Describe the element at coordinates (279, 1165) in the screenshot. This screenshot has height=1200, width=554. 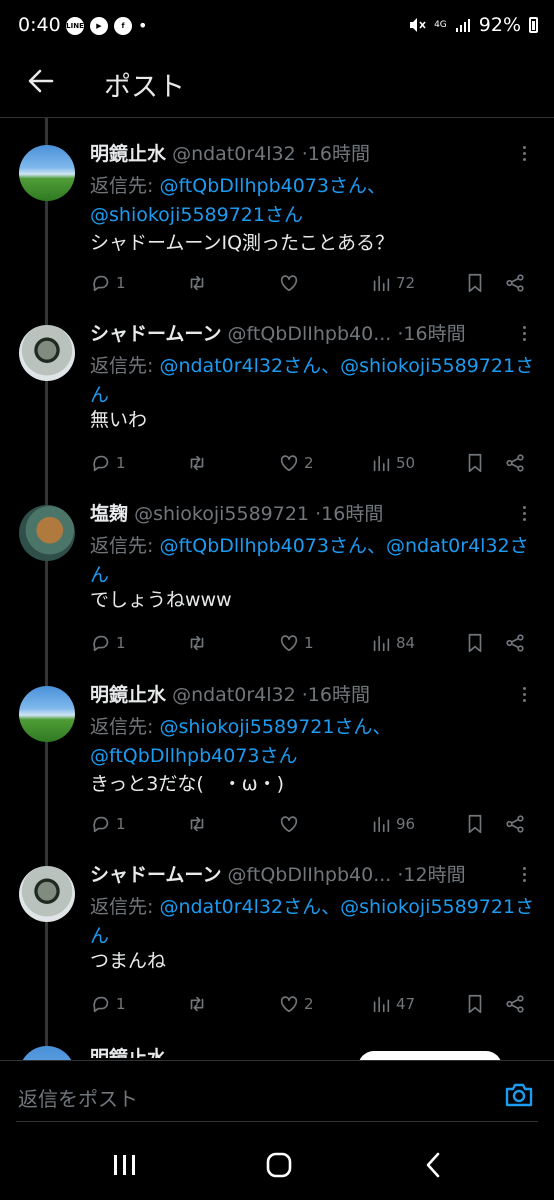
I see `home-icon` at that location.